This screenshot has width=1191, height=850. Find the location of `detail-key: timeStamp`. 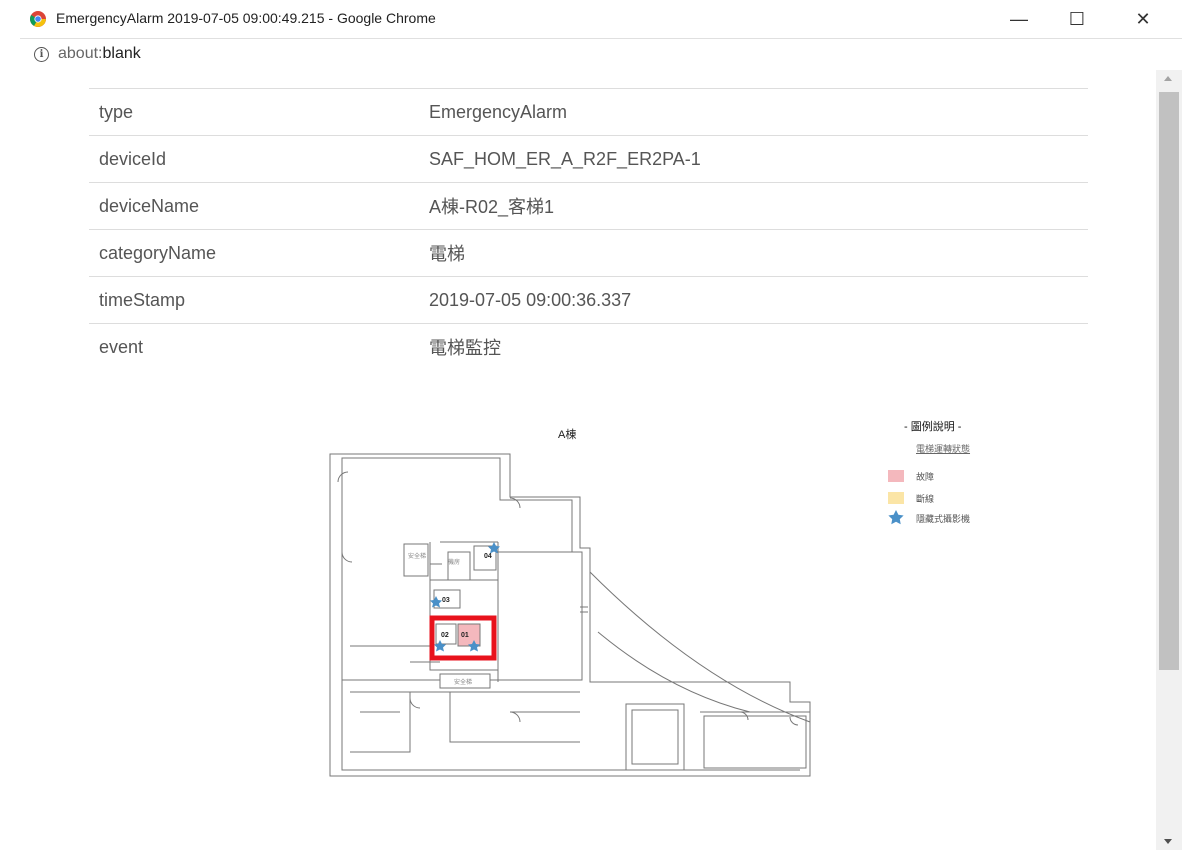

detail-key: timeStamp is located at coordinates (254, 300).